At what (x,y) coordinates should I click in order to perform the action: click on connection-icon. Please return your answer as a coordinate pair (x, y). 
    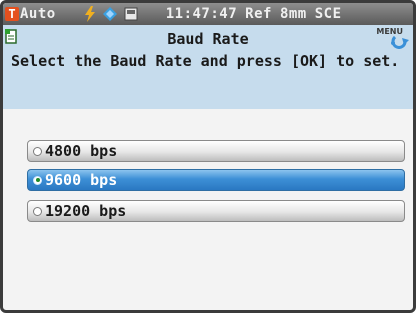
    Looking at the image, I should click on (109, 14).